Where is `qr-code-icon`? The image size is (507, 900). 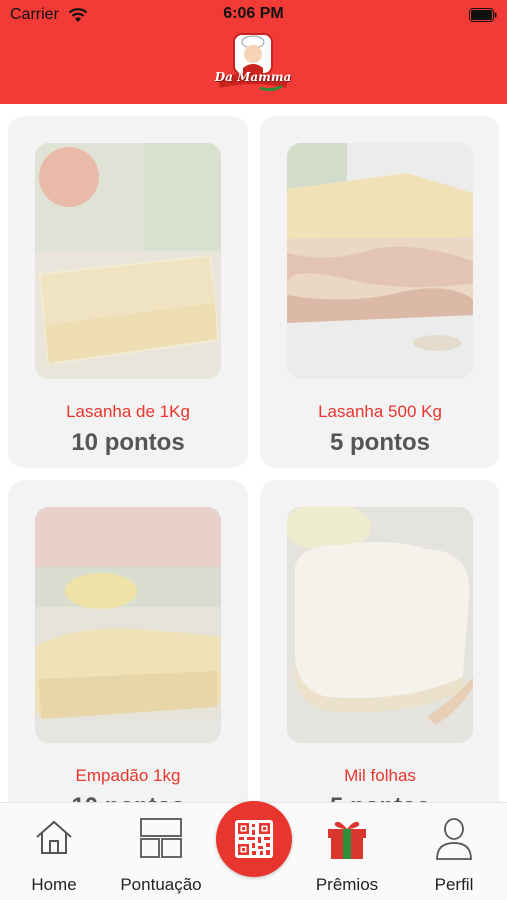 qr-code-icon is located at coordinates (254, 839).